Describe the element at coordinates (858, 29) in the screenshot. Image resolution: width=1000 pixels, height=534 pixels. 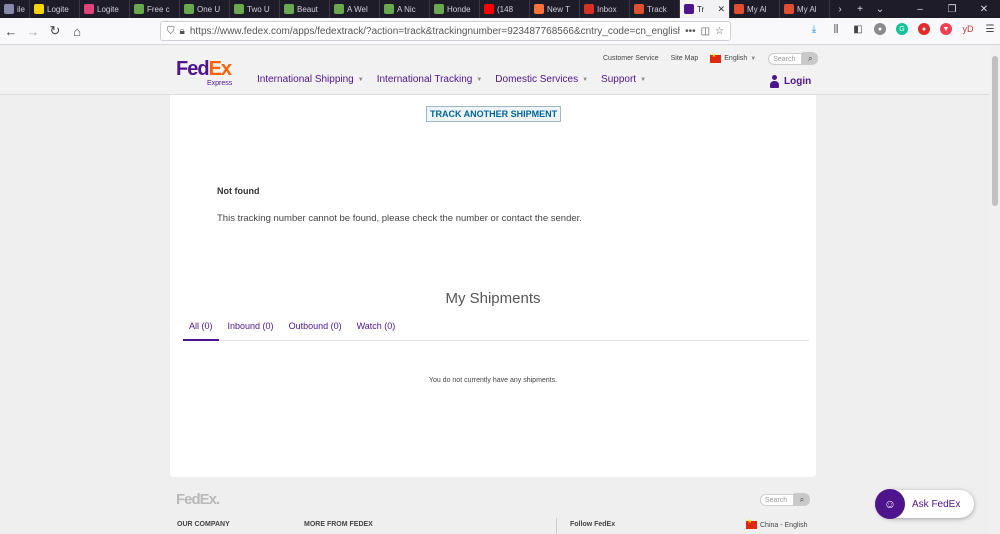
I see `sidebar-icon: ◧` at that location.